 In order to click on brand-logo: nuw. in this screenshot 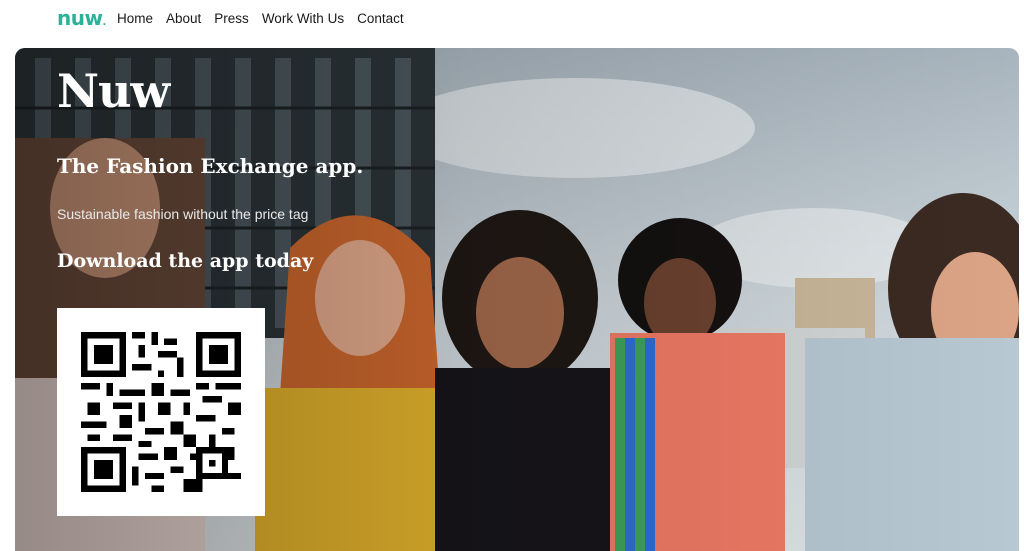, I will do `click(81, 18)`.